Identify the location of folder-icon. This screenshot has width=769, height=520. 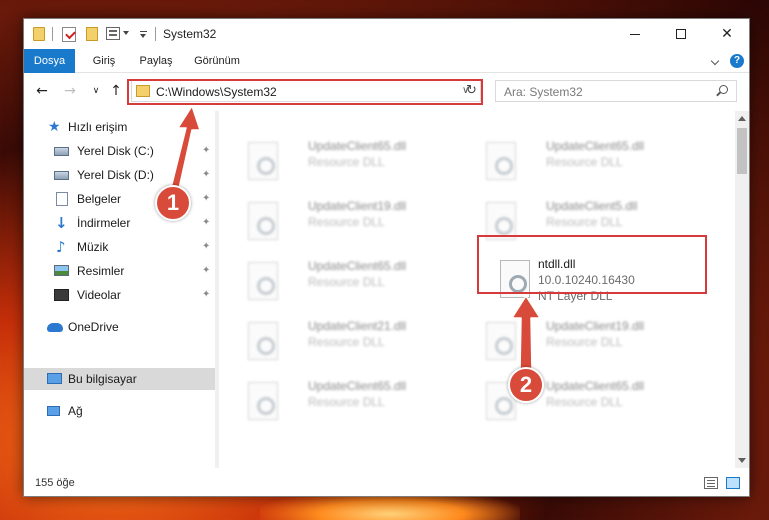
(39, 34).